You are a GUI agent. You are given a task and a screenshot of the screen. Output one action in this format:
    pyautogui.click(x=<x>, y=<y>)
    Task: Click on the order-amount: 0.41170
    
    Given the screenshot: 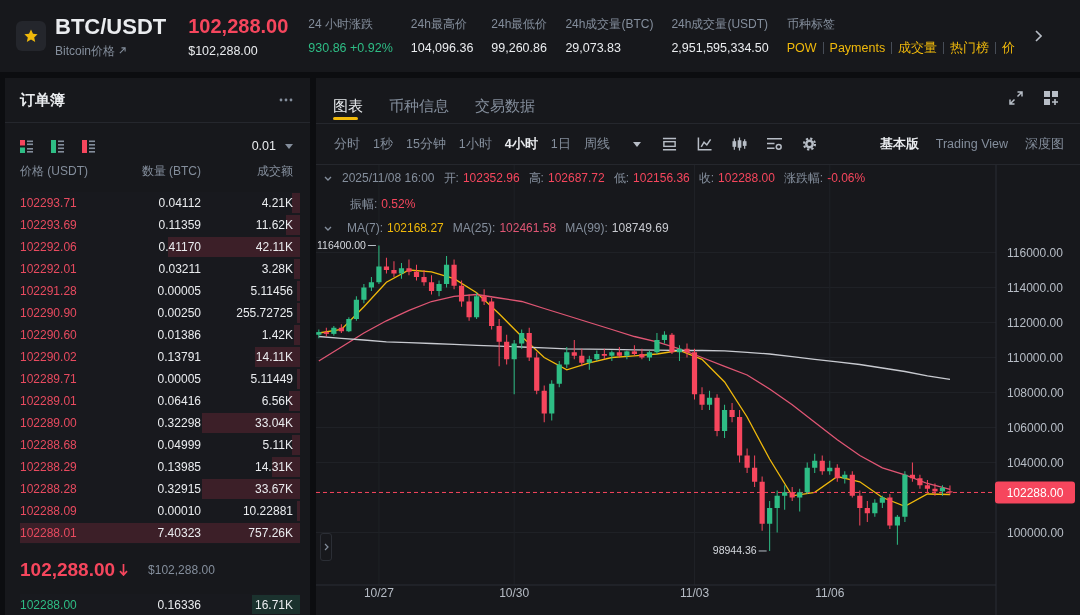 What is the action you would take?
    pyautogui.click(x=179, y=247)
    